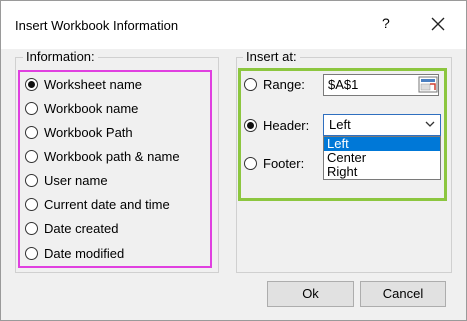 This screenshot has height=321, width=467. What do you see at coordinates (271, 56) in the screenshot?
I see `insert-at-label: Insert at:` at bounding box center [271, 56].